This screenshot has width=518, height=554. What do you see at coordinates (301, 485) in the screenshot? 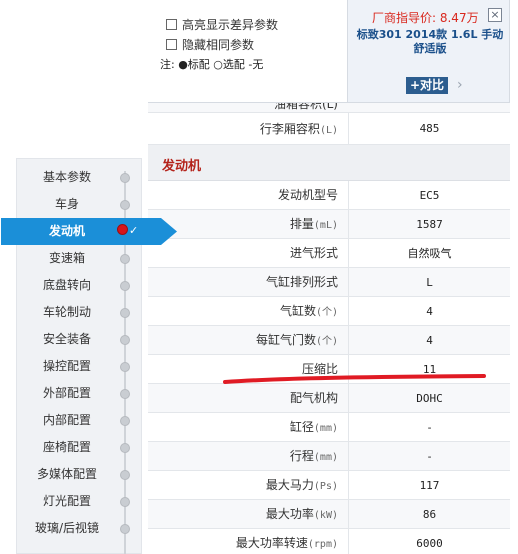
I see `spec-label: 最大马力(Ps)` at bounding box center [301, 485].